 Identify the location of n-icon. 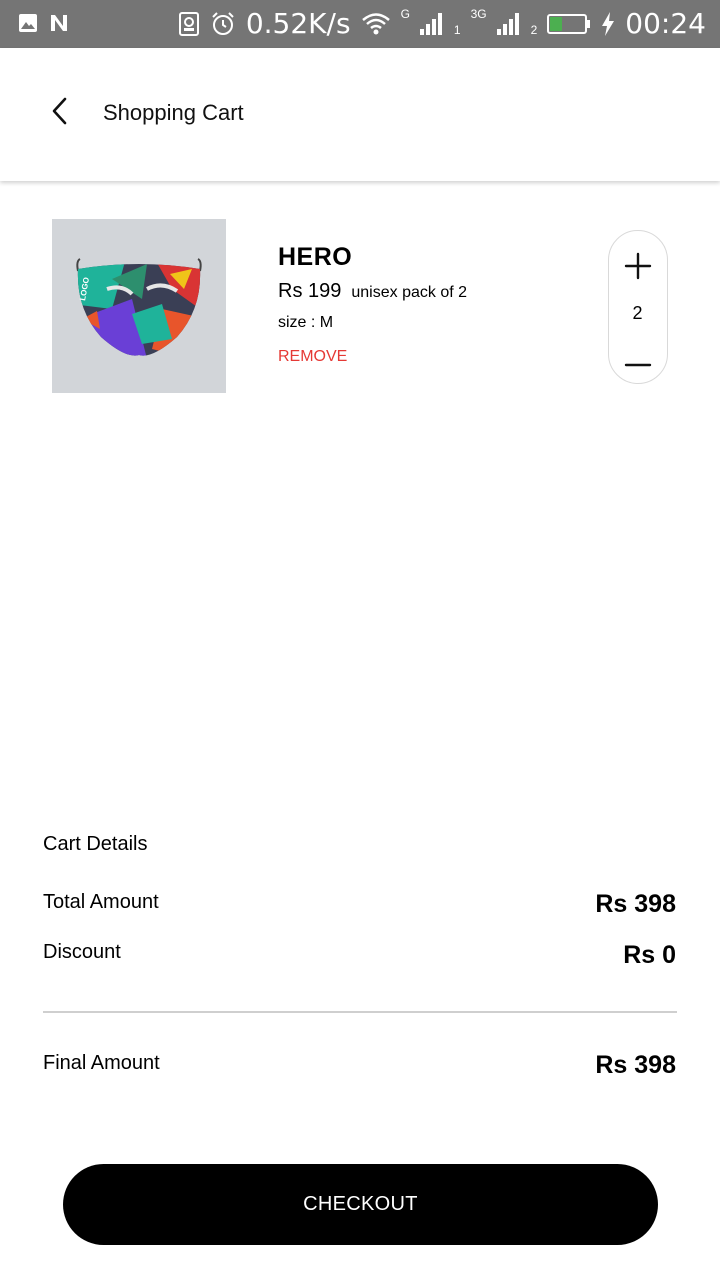
(59, 23).